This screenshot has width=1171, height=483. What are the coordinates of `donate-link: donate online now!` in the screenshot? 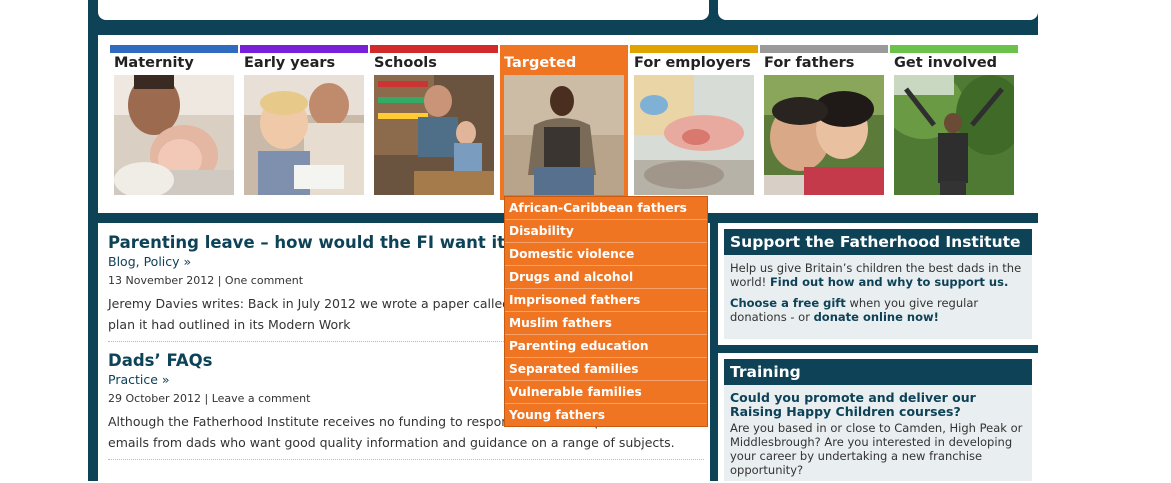 It's located at (876, 317).